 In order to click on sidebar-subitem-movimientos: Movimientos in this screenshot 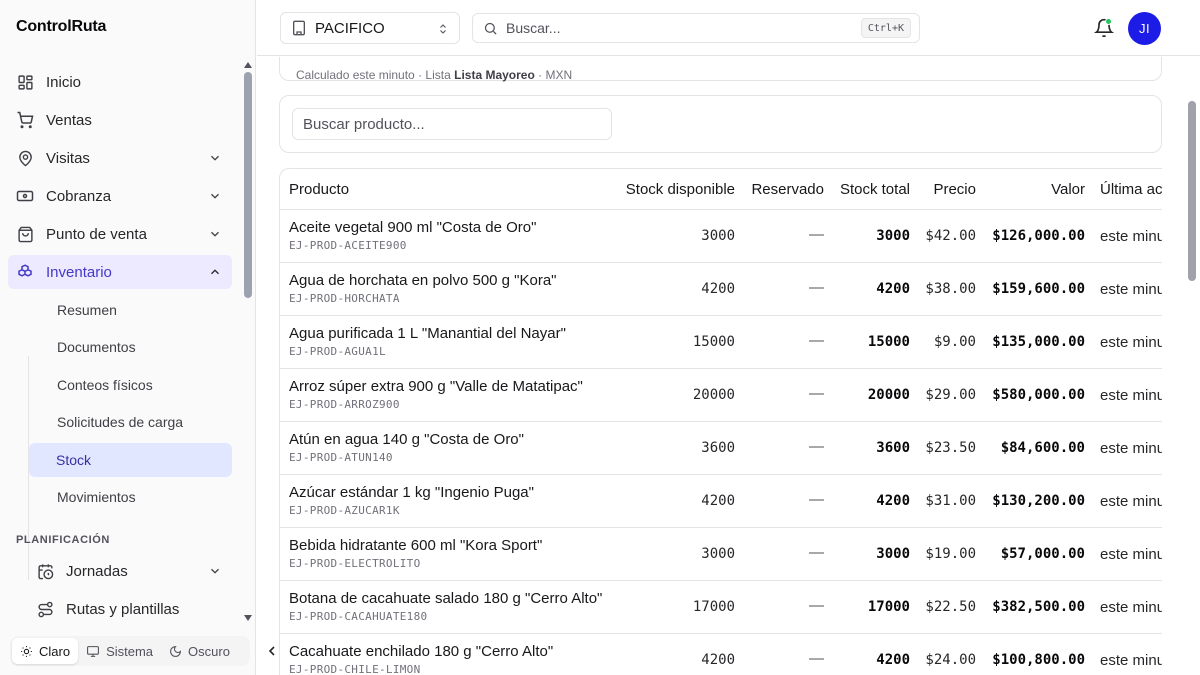, I will do `click(130, 497)`.